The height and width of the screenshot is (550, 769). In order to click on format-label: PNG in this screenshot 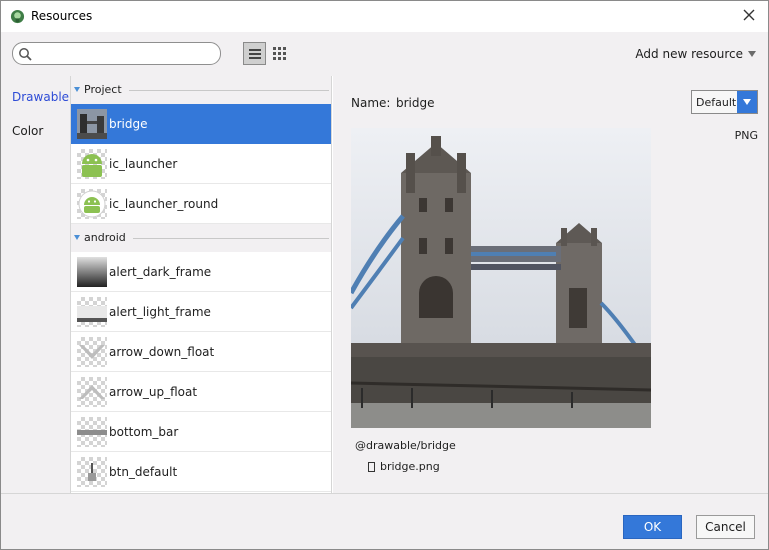, I will do `click(746, 135)`.